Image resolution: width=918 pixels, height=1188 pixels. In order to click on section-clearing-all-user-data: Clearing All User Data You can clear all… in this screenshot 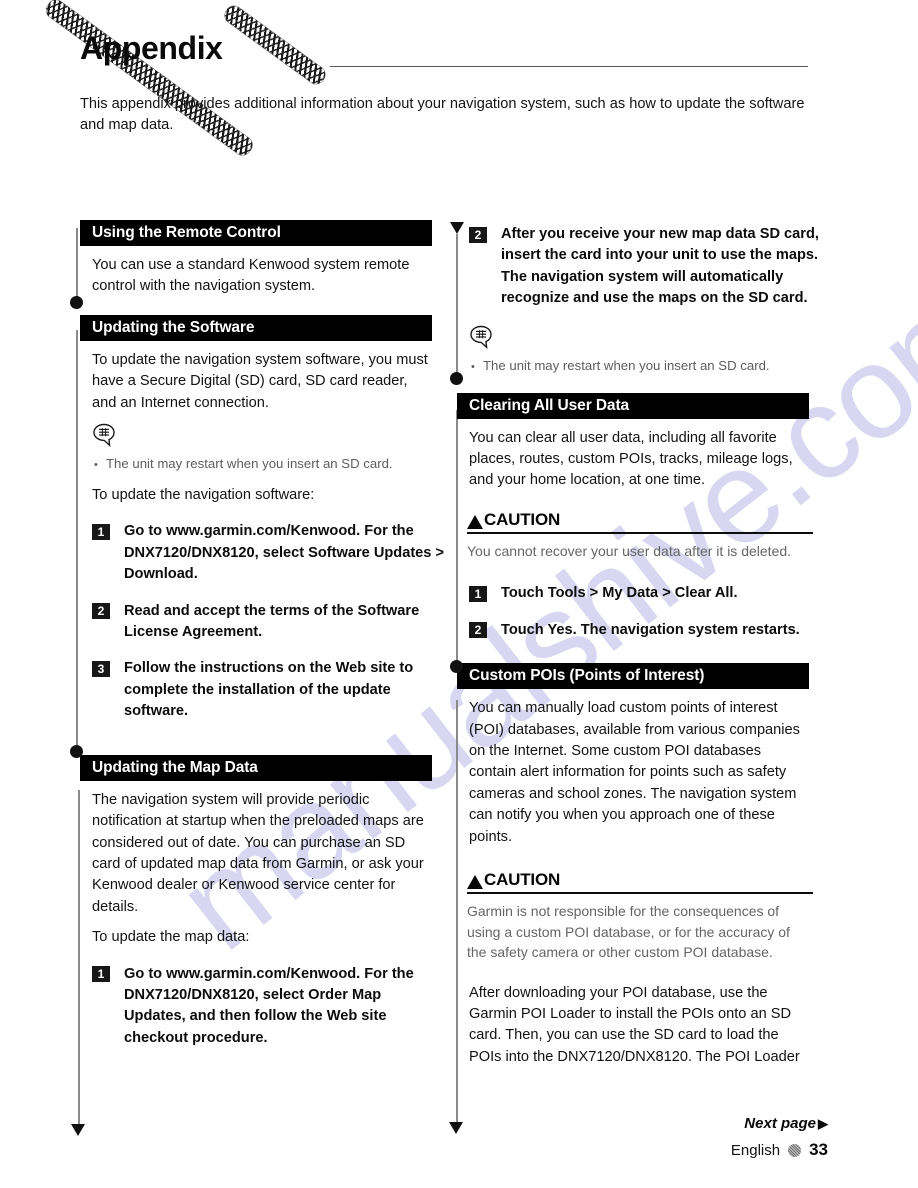, I will do `click(635, 517)`.